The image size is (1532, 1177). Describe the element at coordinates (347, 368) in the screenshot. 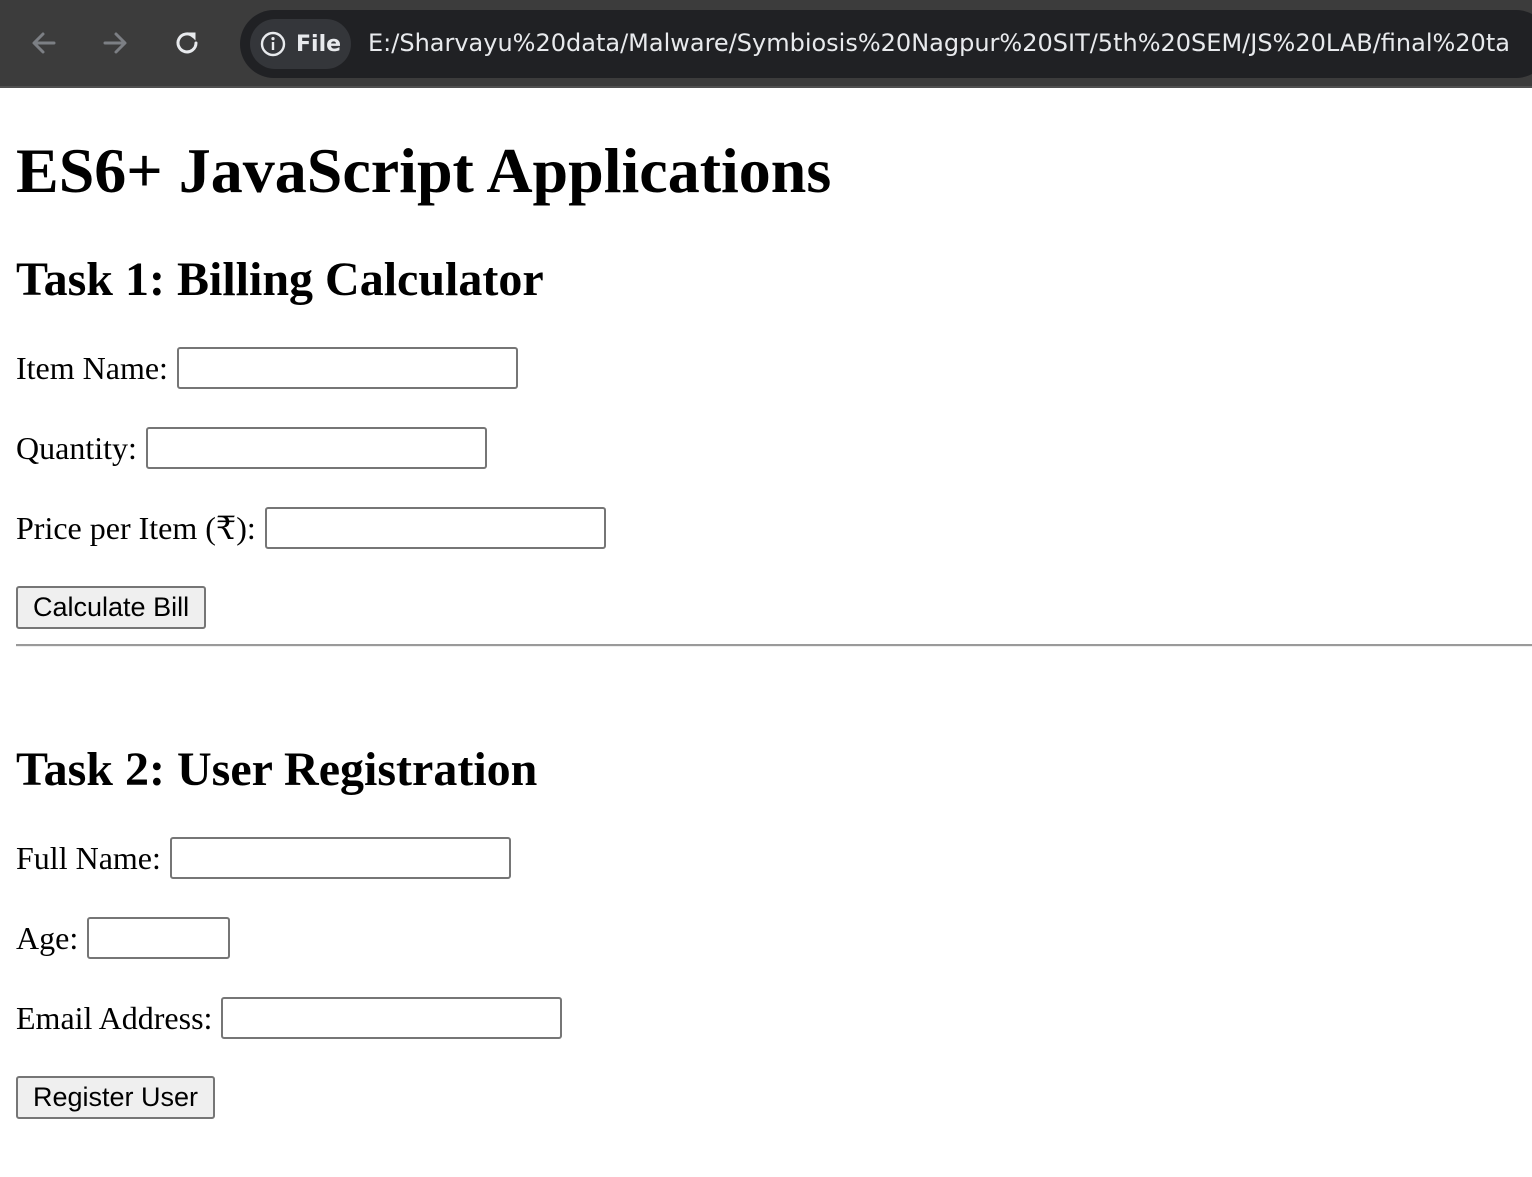

I see `item-name-input` at that location.